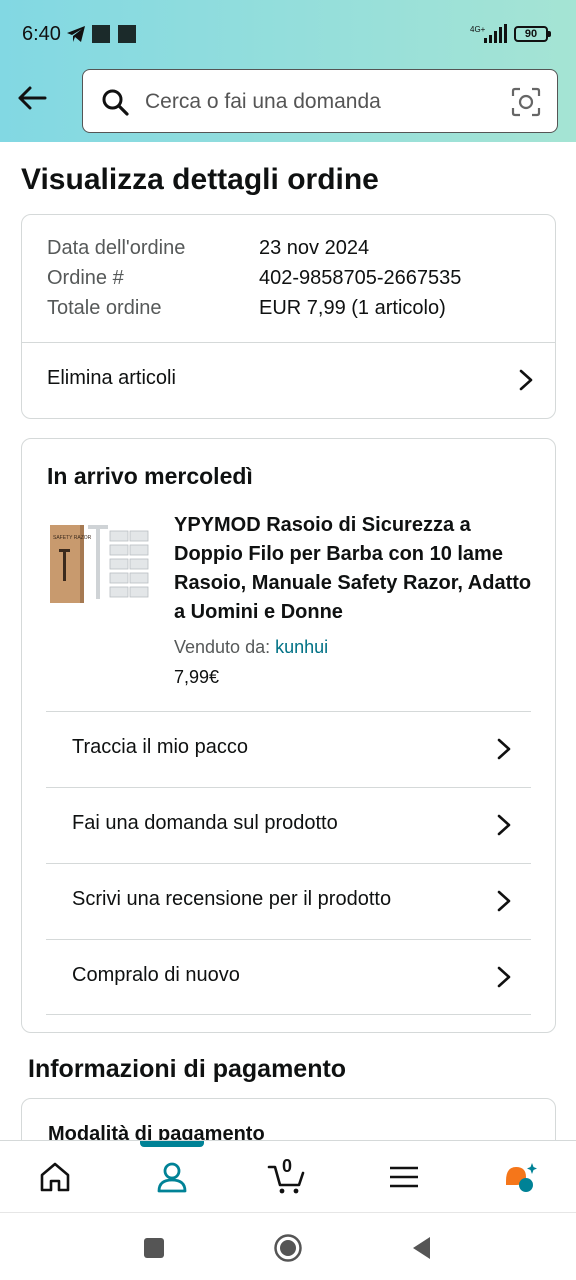  Describe the element at coordinates (422, 1248) in the screenshot. I see `back-button-icon` at that location.